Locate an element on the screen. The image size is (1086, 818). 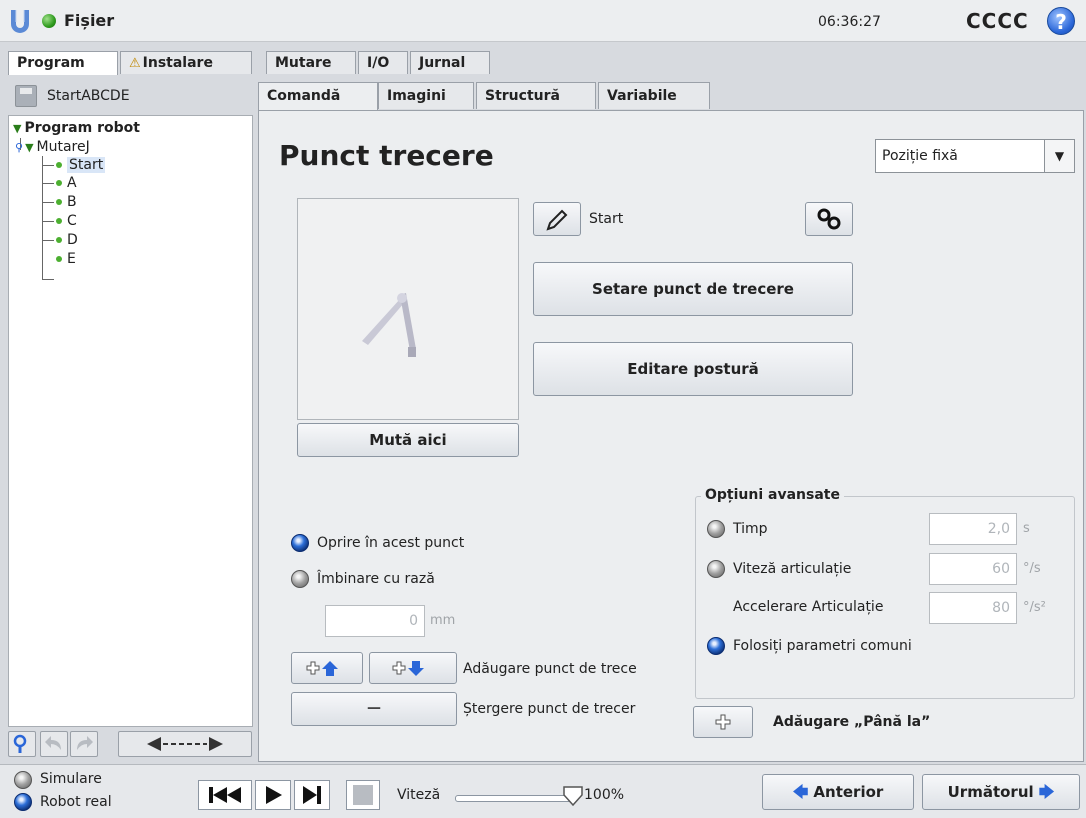
move-here-label: Mută aici is located at coordinates (408, 440).